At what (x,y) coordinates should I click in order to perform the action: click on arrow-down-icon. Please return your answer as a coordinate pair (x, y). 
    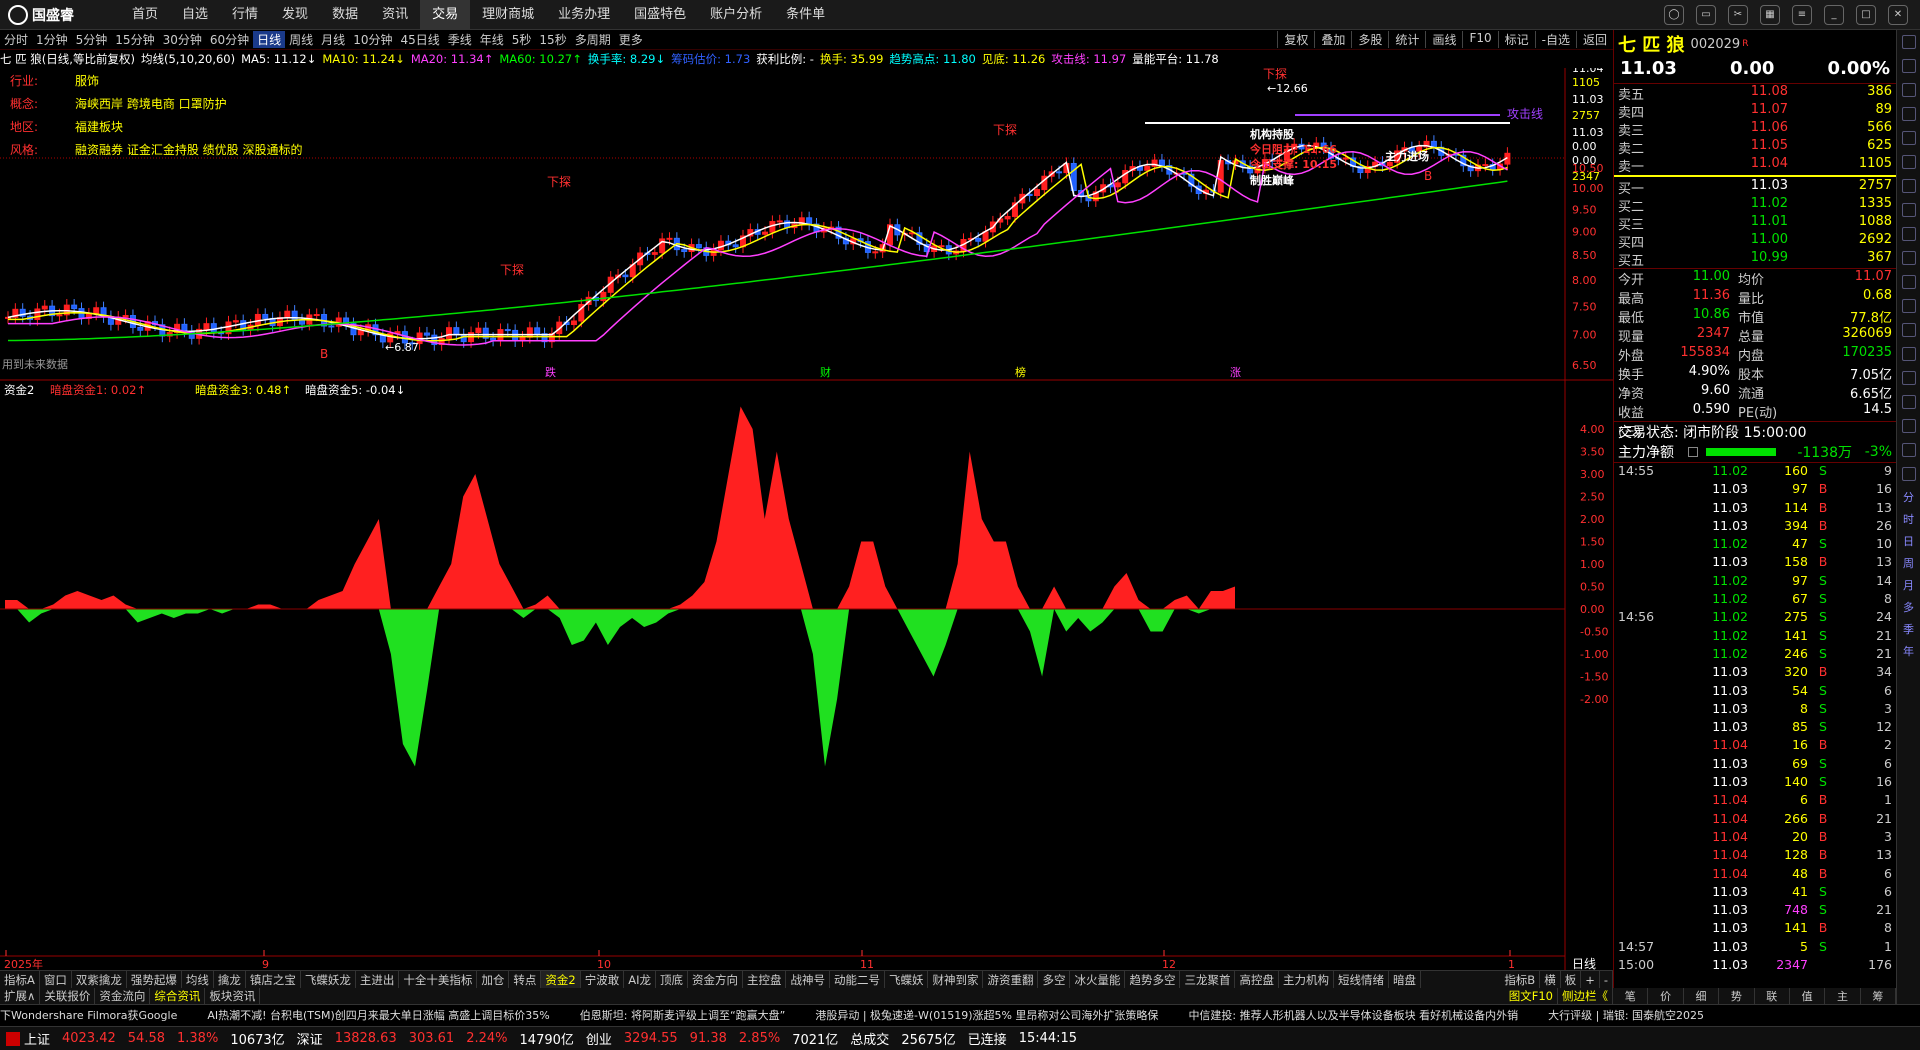
    Looking at the image, I should click on (1908, 474).